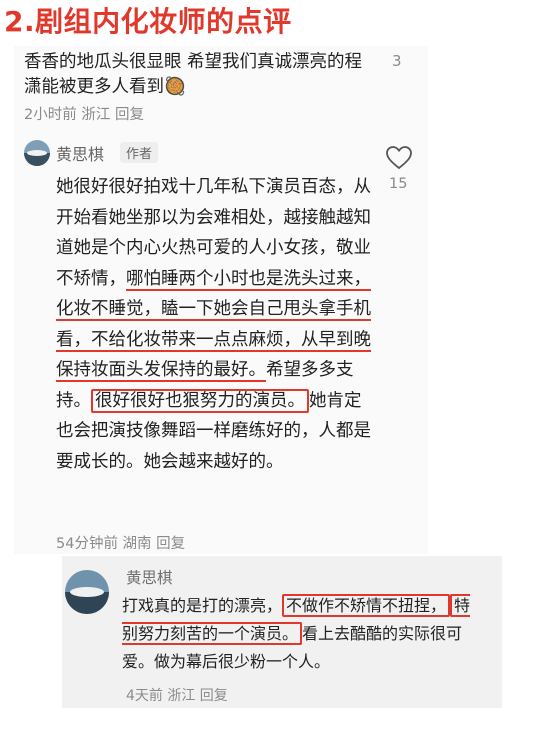  Describe the element at coordinates (193, 74) in the screenshot. I see `comment-text: 香香的地瓜头很显眼 希望我们真诚漂亮的程潇能被更多人看到🥘` at that location.